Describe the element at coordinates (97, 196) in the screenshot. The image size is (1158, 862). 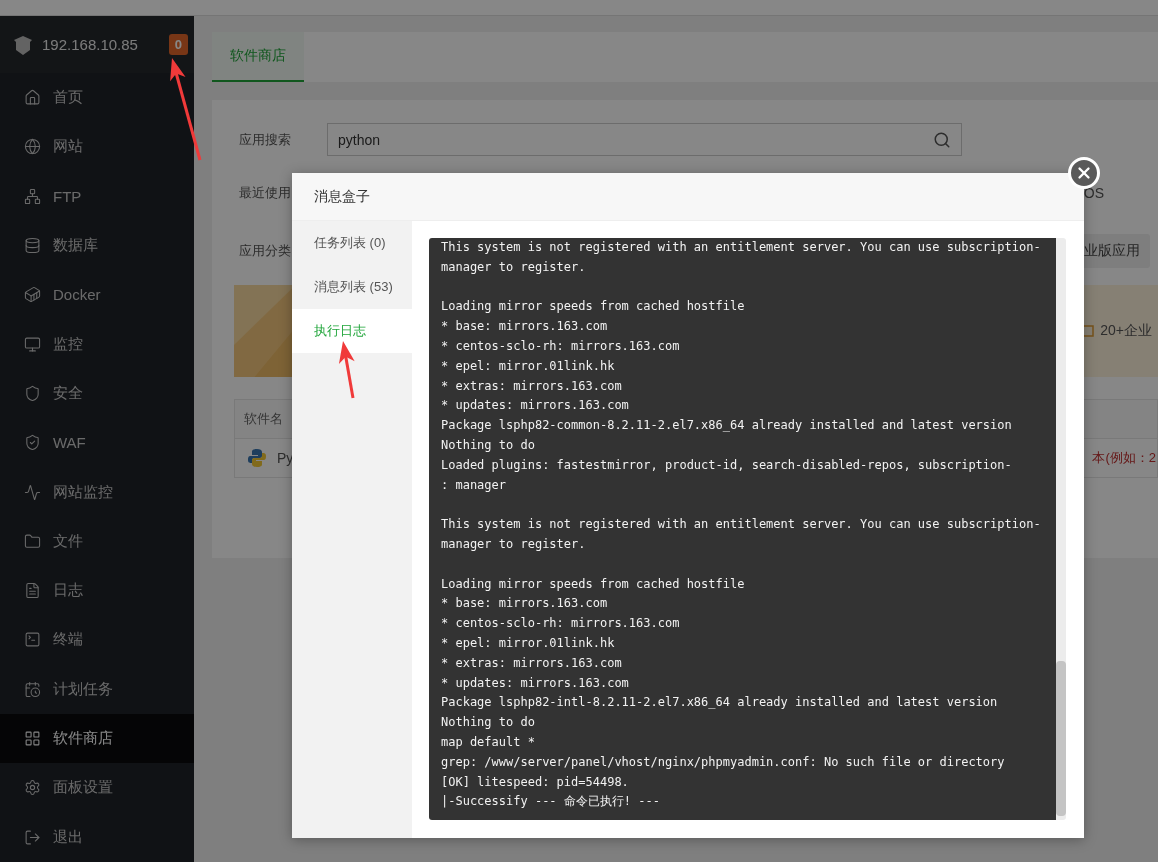
I see `sidebar-item: FTP` at that location.